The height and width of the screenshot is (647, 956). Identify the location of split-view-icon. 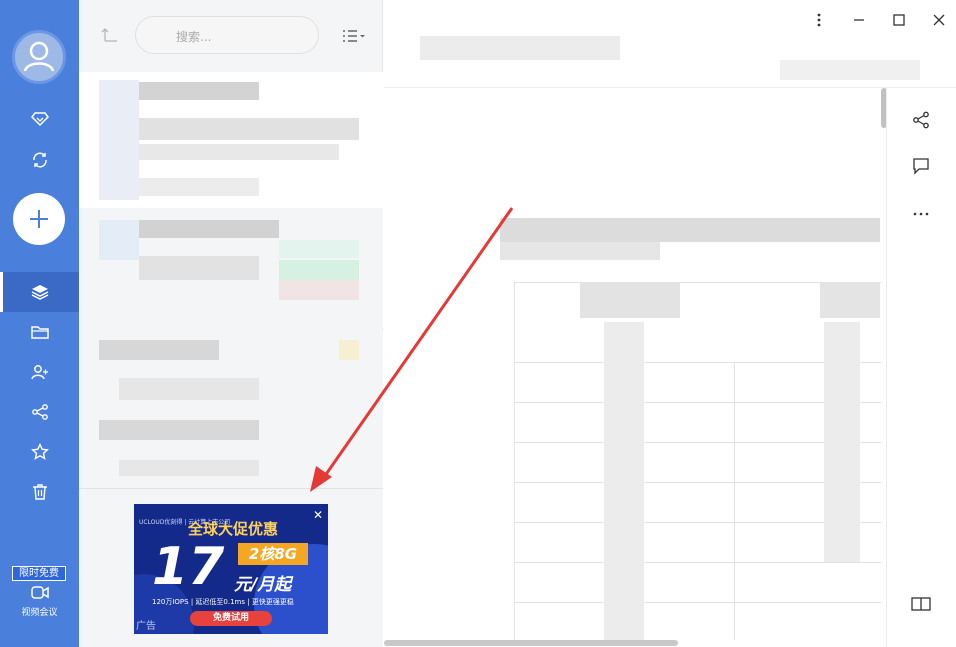
(921, 604).